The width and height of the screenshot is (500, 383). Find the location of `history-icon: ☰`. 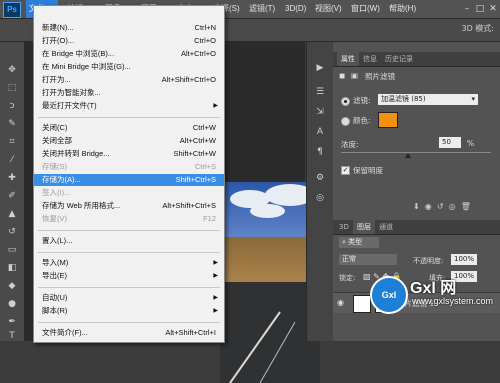

history-icon: ☰ is located at coordinates (320, 92).